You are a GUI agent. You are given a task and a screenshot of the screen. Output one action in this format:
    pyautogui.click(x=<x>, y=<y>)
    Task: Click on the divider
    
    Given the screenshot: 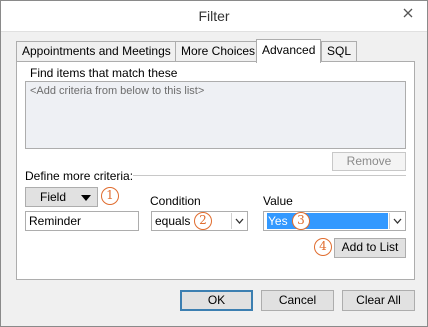 What is the action you would take?
    pyautogui.click(x=269, y=175)
    